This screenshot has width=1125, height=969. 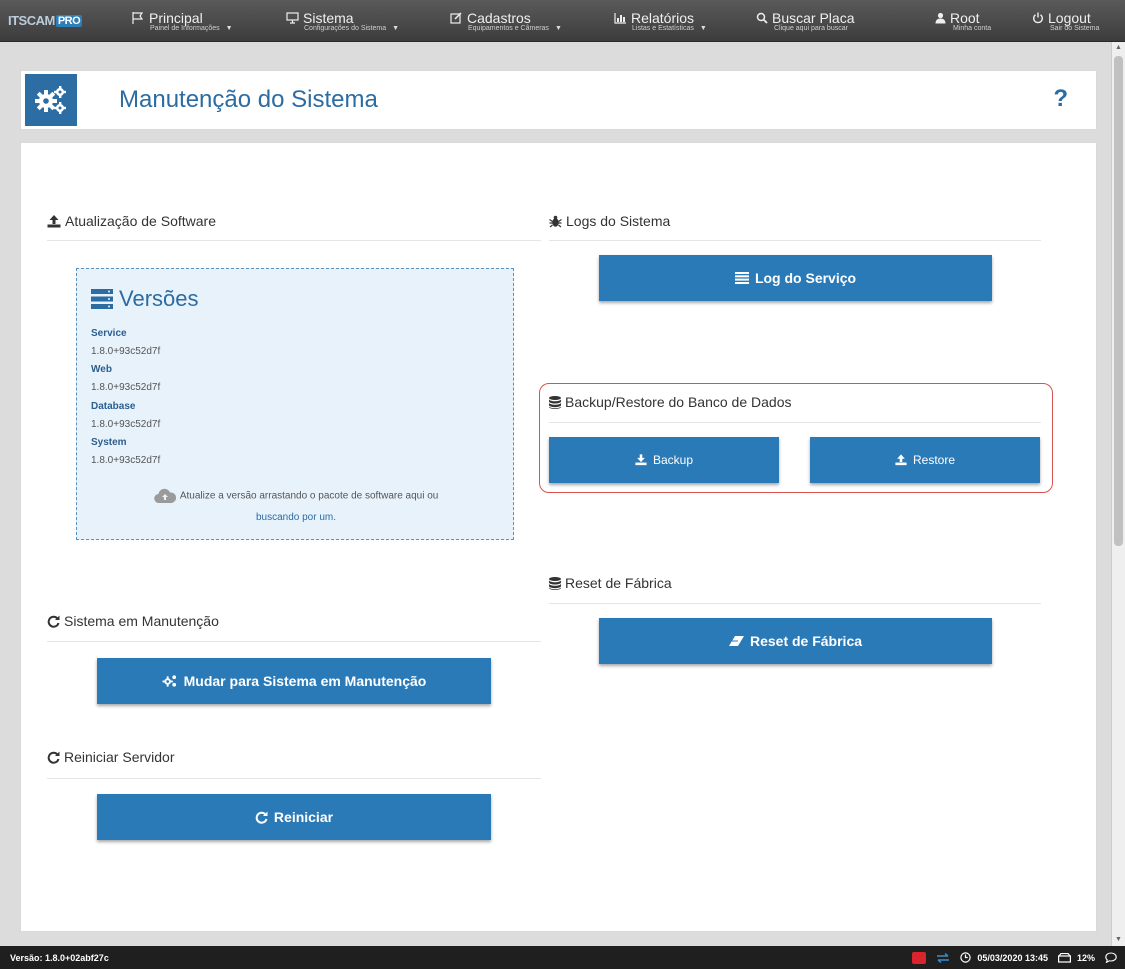 I want to click on logs-section-label: Logs do Sistema, so click(x=618, y=221).